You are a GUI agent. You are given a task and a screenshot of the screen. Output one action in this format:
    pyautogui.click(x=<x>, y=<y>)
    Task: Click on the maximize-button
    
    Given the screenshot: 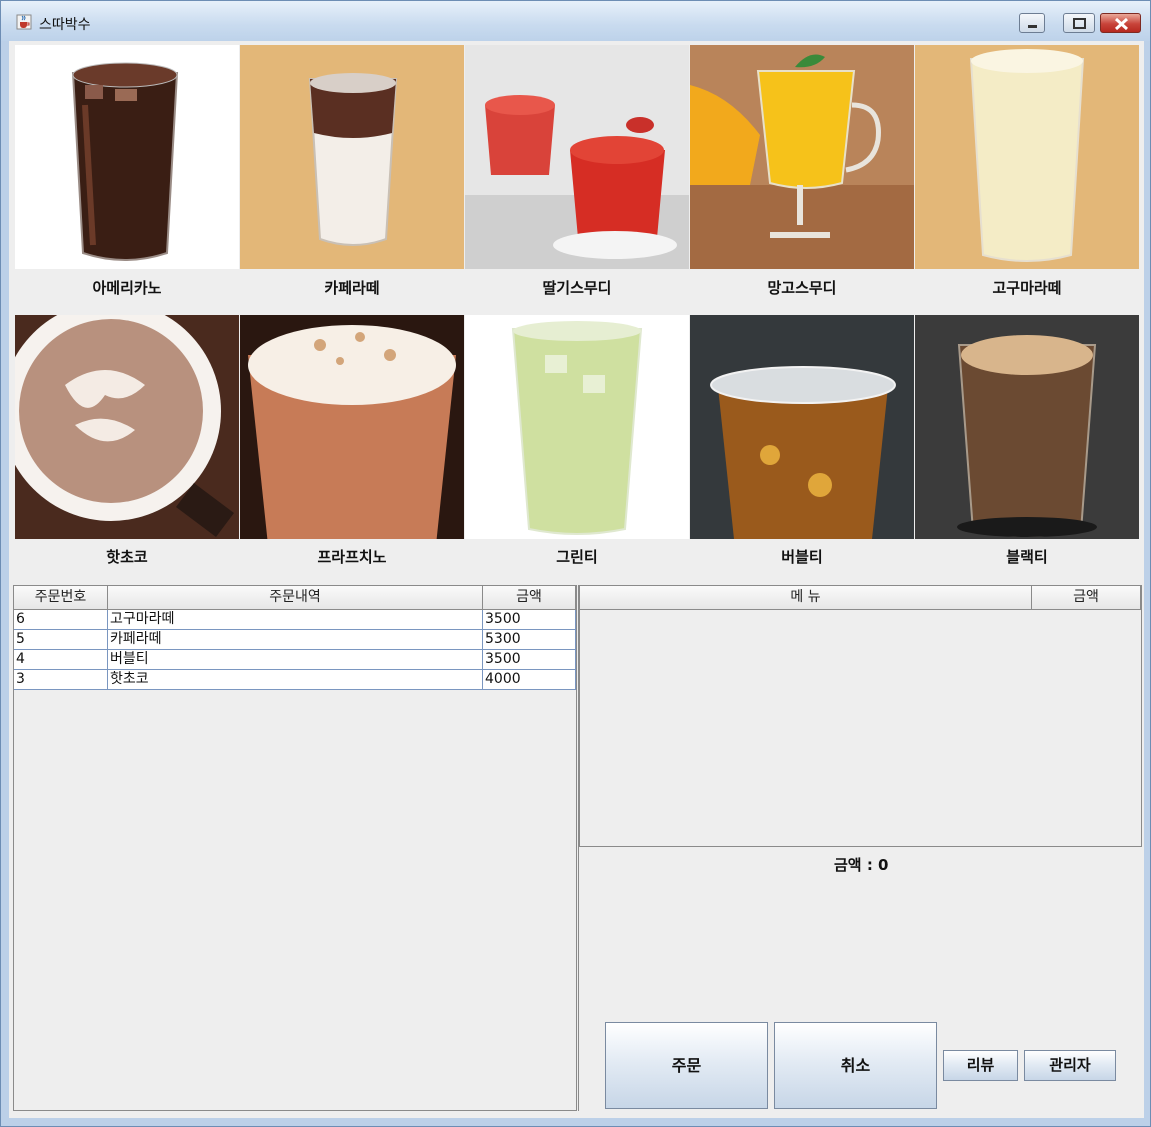 What is the action you would take?
    pyautogui.click(x=1079, y=23)
    